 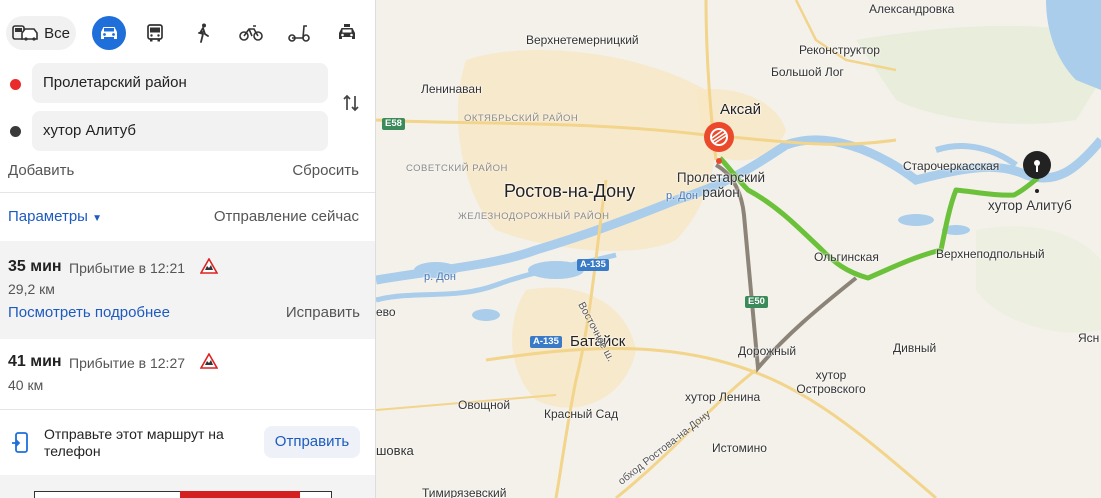 What do you see at coordinates (393, 124) in the screenshot?
I see `road-shield: E58` at bounding box center [393, 124].